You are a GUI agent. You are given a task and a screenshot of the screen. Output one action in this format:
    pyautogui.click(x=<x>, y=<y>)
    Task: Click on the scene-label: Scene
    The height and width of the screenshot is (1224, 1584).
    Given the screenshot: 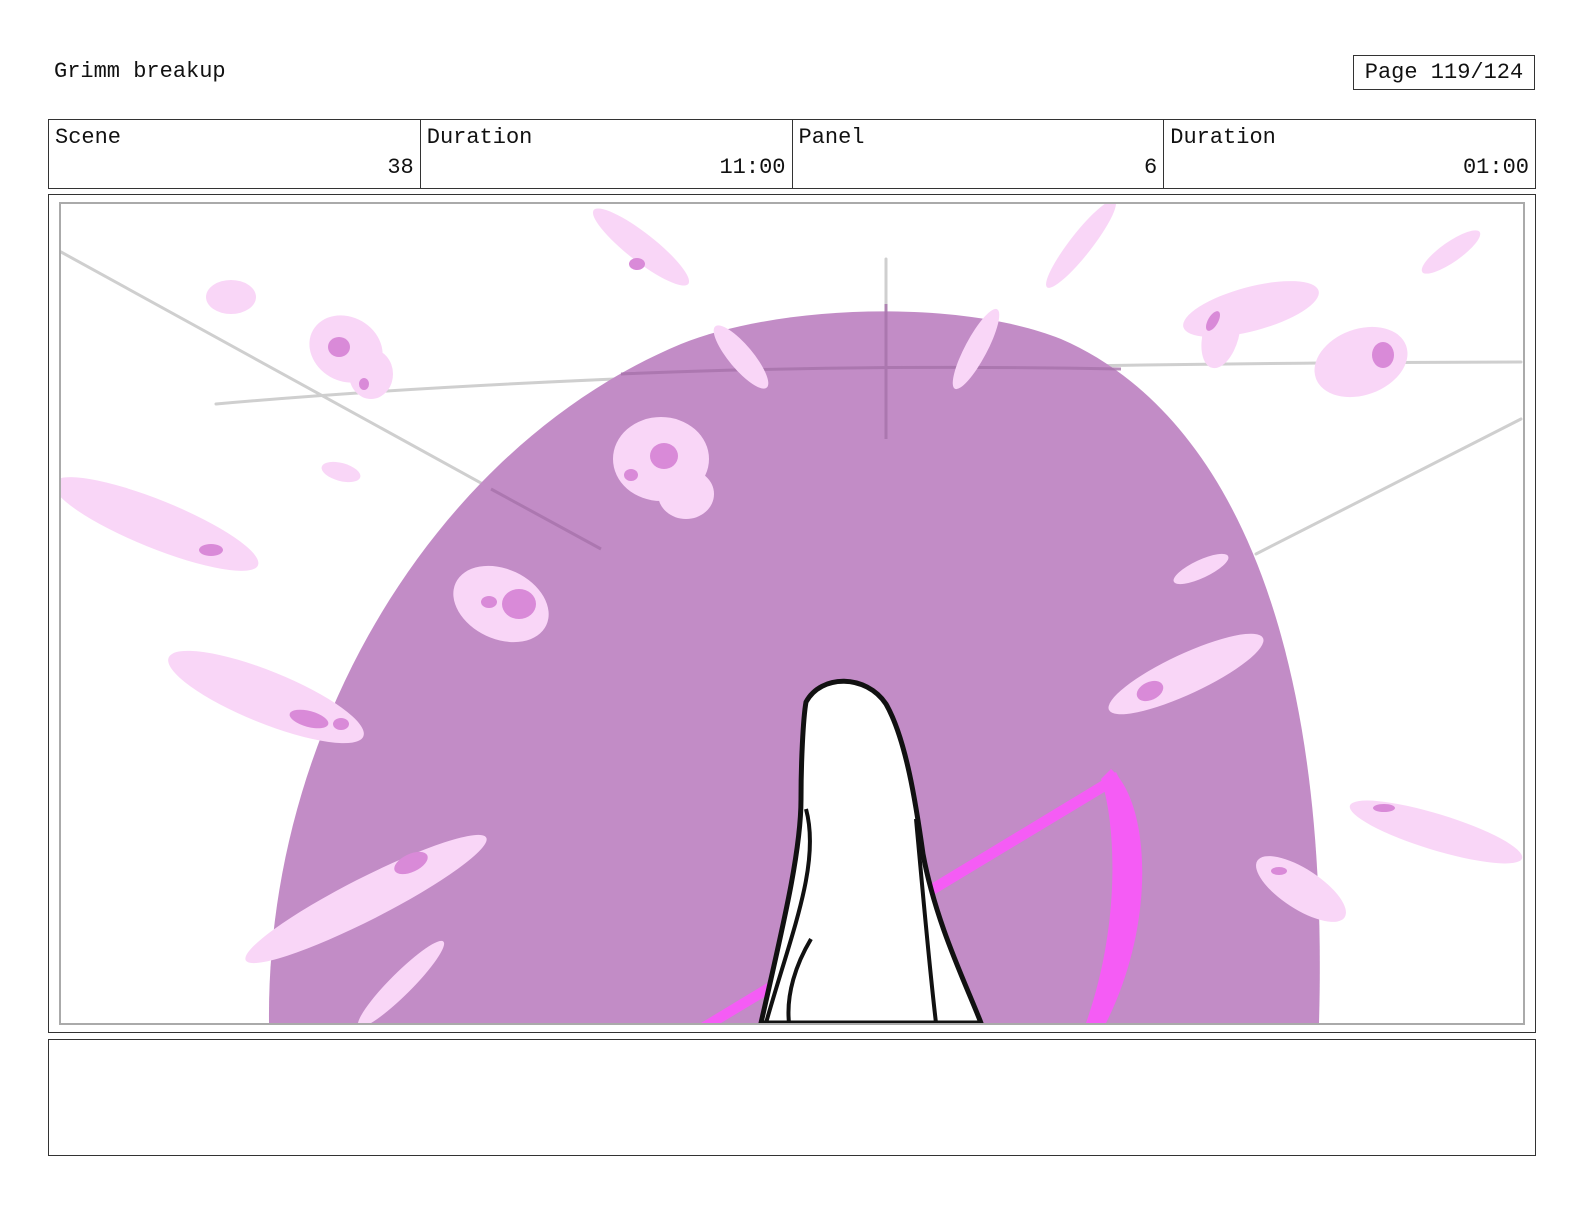 What is the action you would take?
    pyautogui.click(x=88, y=137)
    